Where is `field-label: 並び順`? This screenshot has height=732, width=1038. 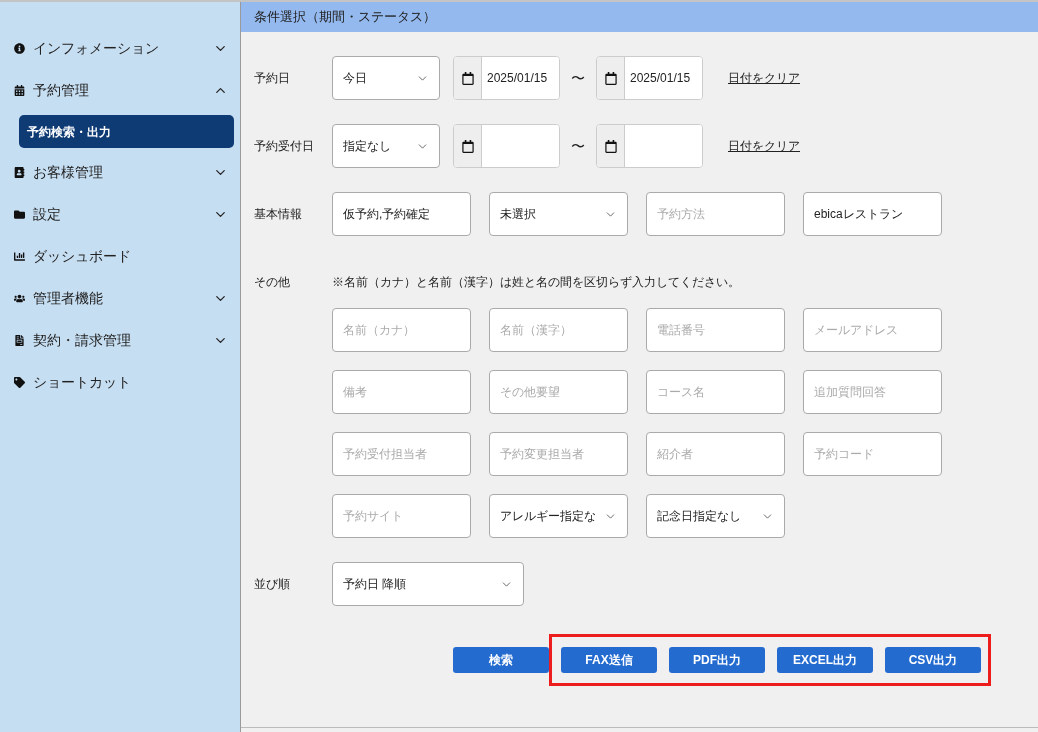
field-label: 並び順 is located at coordinates (272, 584).